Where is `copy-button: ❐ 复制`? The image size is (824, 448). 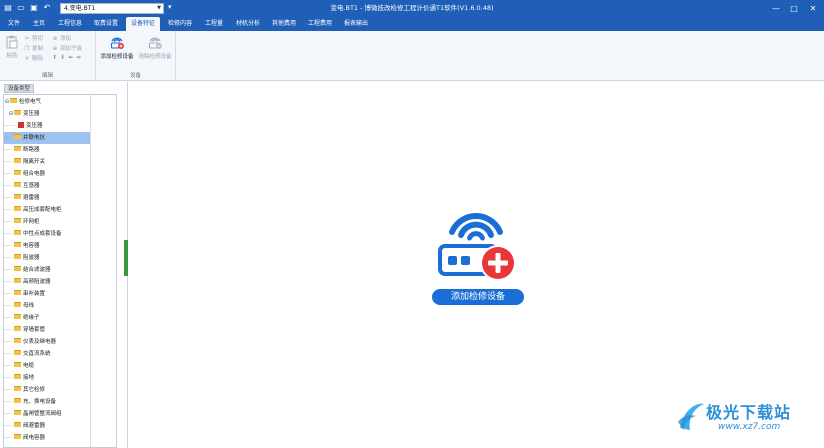
copy-button: ❐ 复制 is located at coordinates (33, 49).